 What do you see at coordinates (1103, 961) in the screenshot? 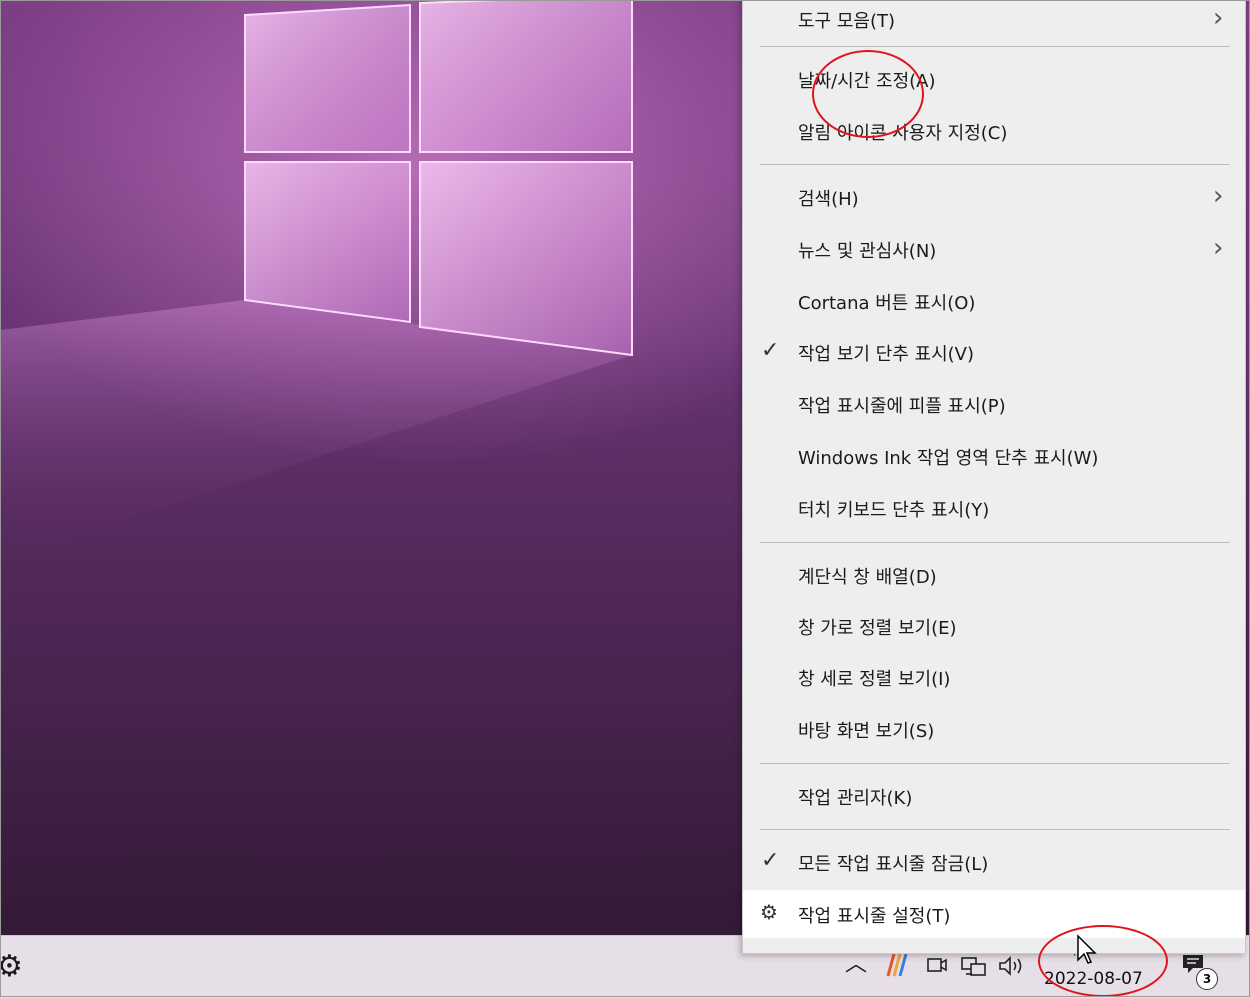
I see `annotation-circle-clock` at bounding box center [1103, 961].